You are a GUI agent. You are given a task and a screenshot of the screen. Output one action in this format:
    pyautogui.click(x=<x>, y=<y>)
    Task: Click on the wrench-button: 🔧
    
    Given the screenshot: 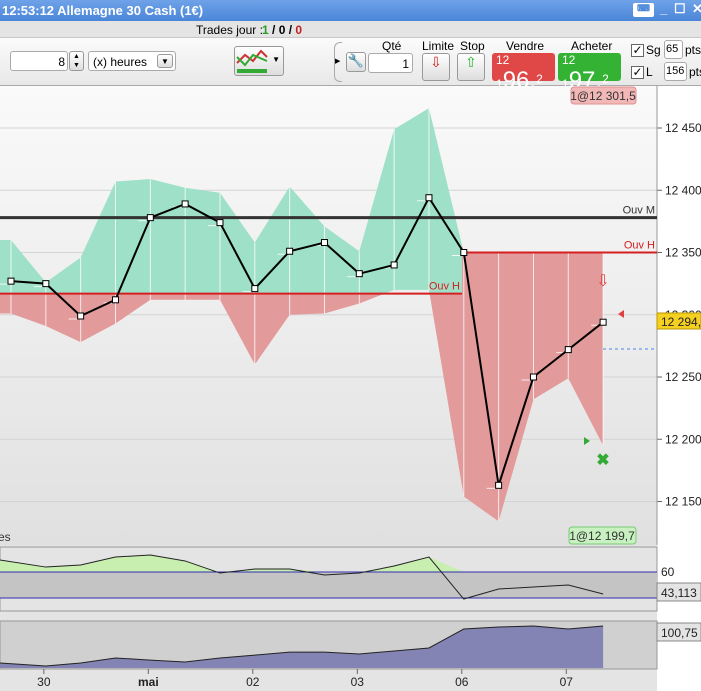 What is the action you would take?
    pyautogui.click(x=356, y=62)
    